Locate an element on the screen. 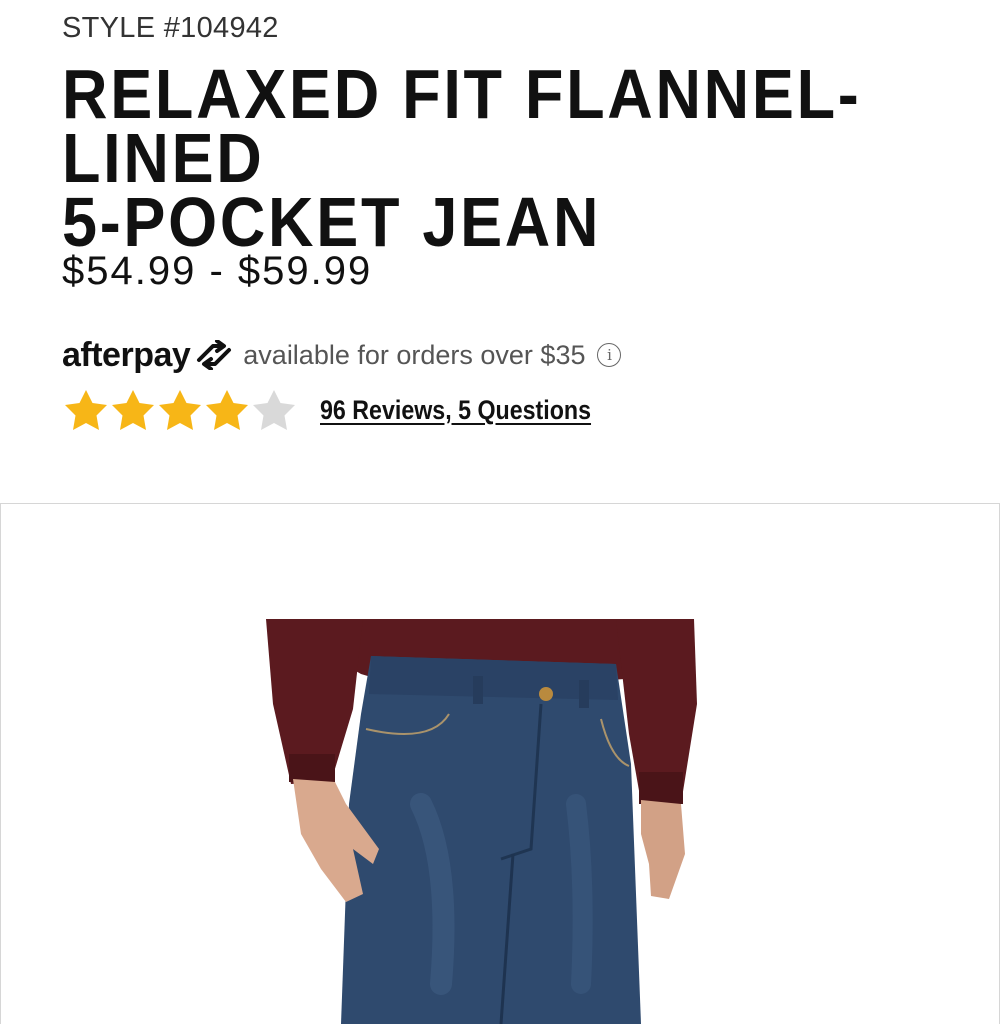 The image size is (1000, 1024). afterpay-logo: afterpay is located at coordinates (126, 354).